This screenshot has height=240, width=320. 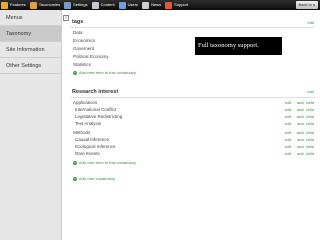 What do you see at coordinates (238, 46) in the screenshot?
I see `feature-callout: Full taxonomy support.` at bounding box center [238, 46].